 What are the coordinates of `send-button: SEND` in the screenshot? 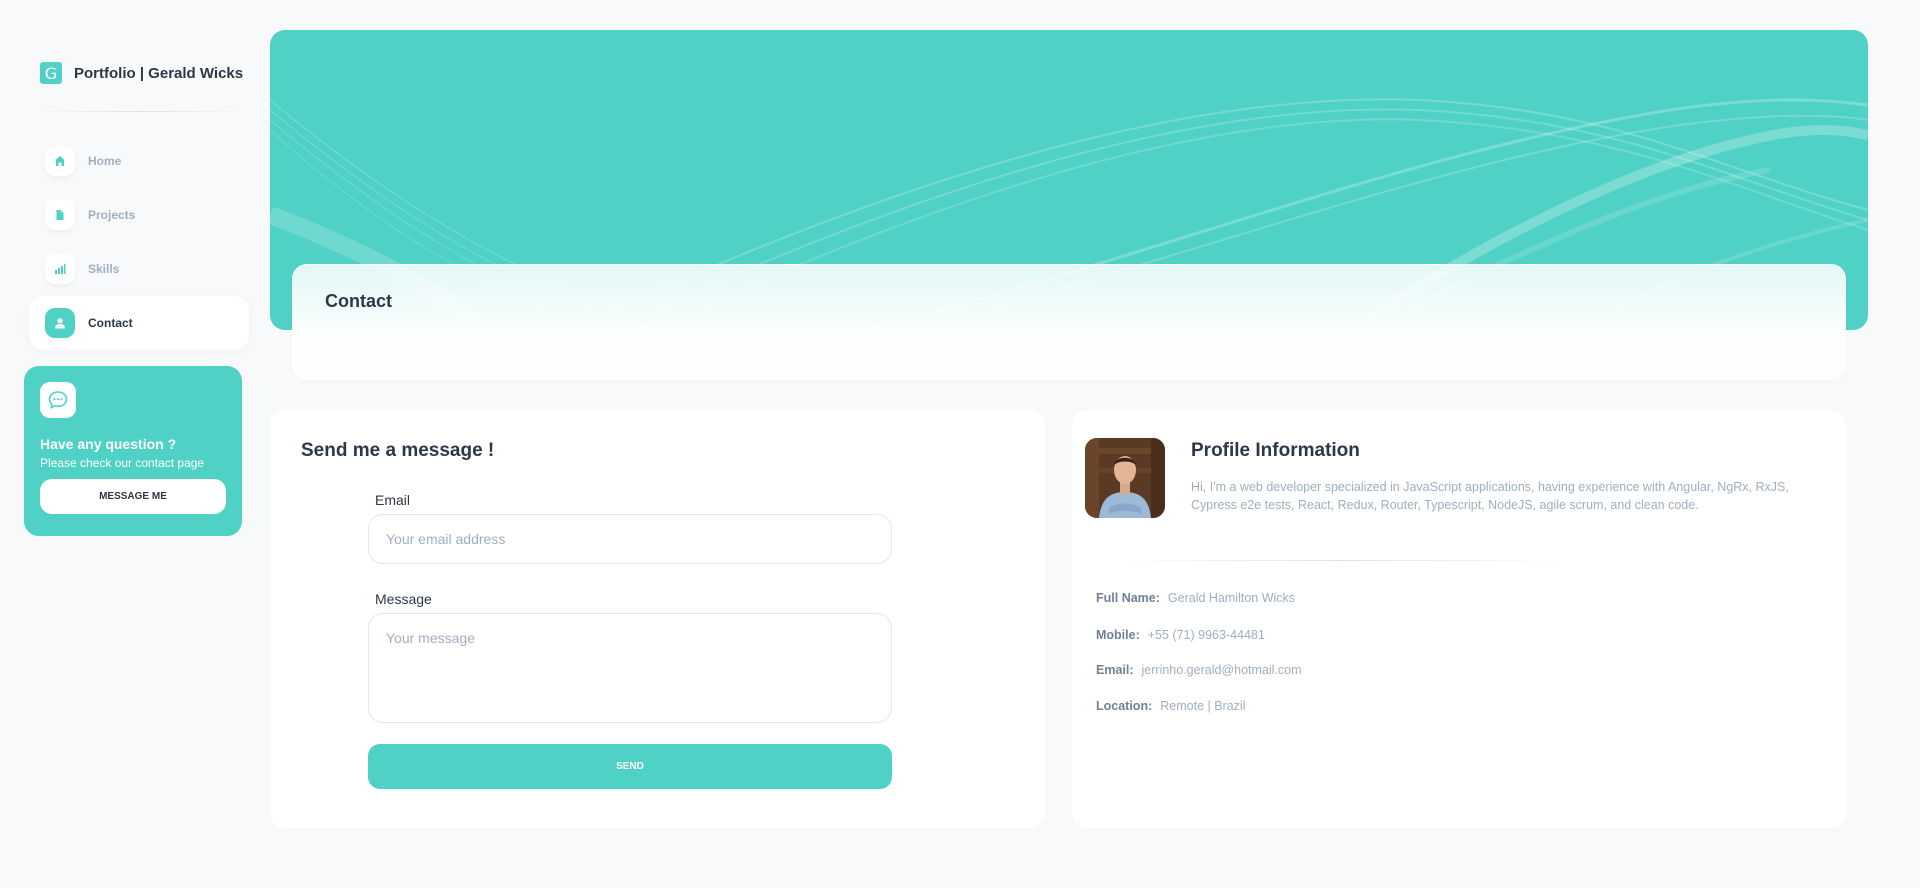 It's located at (630, 766).